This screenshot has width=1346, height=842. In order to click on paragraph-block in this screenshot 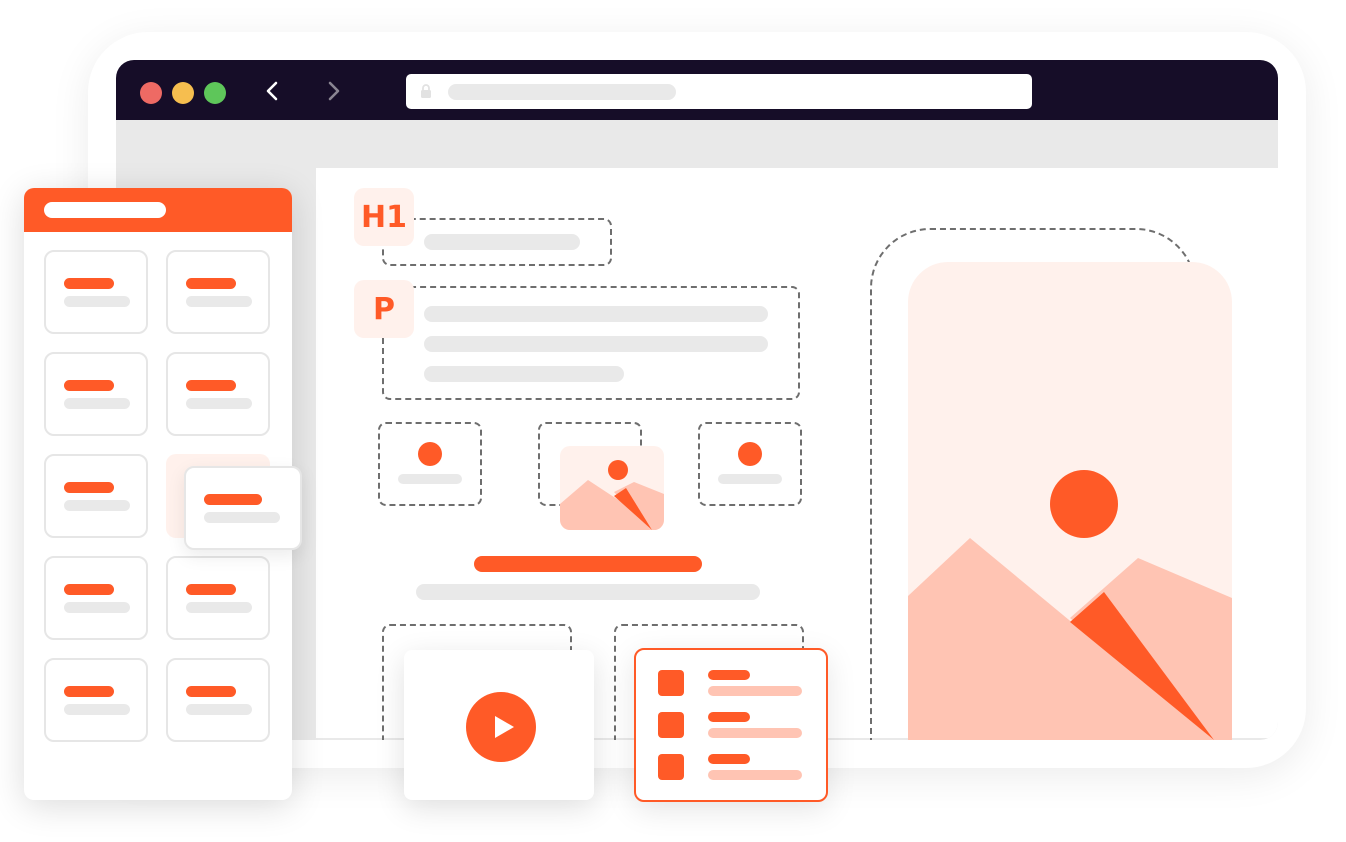, I will do `click(591, 343)`.